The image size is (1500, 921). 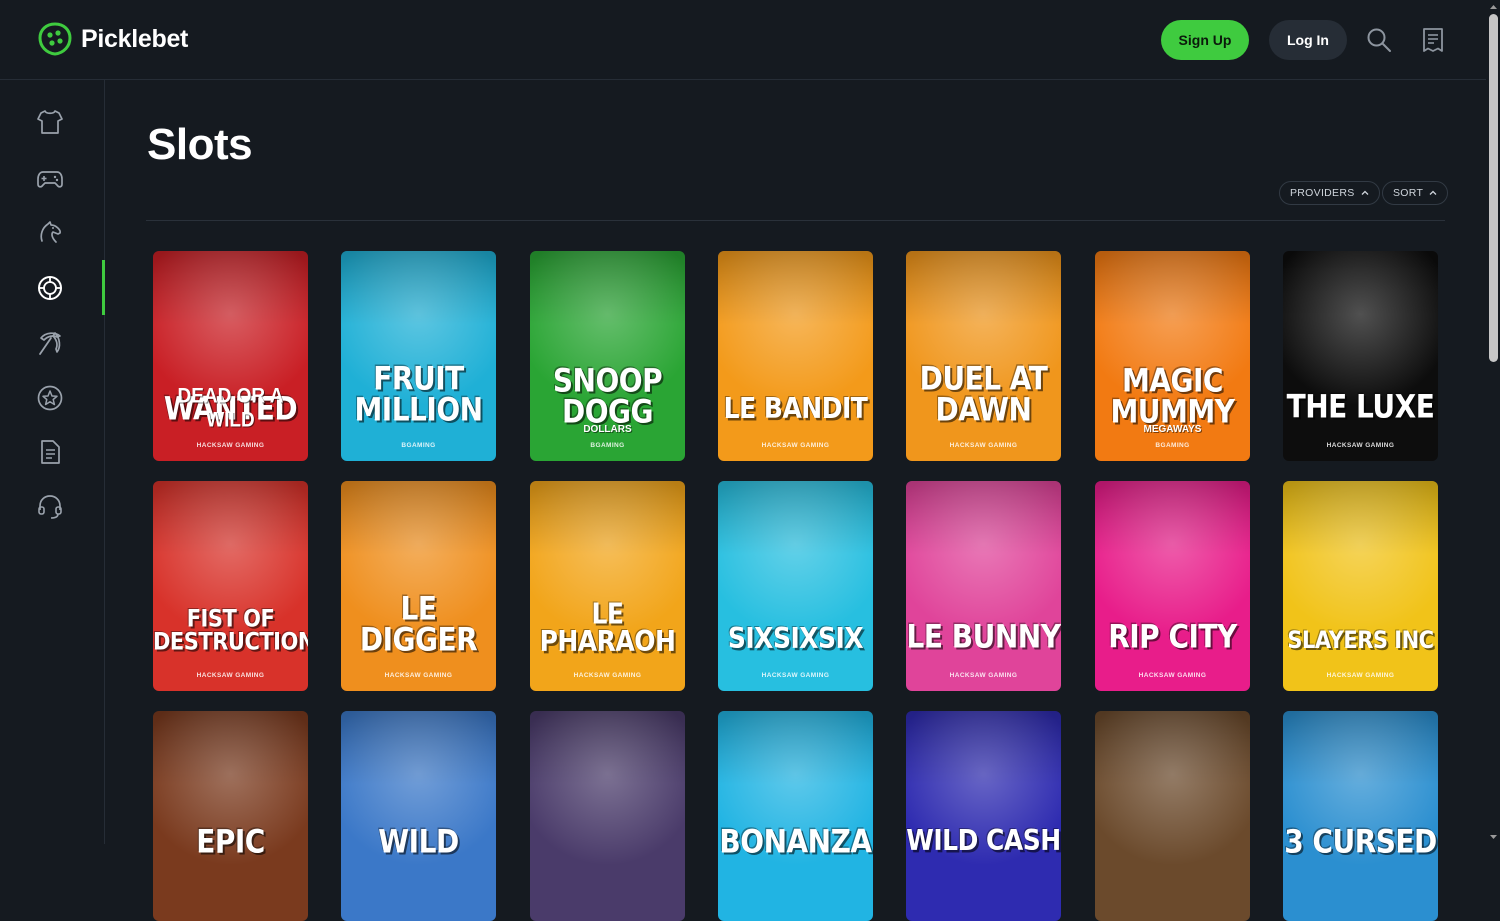 What do you see at coordinates (50, 179) in the screenshot?
I see `gamepad-icon` at bounding box center [50, 179].